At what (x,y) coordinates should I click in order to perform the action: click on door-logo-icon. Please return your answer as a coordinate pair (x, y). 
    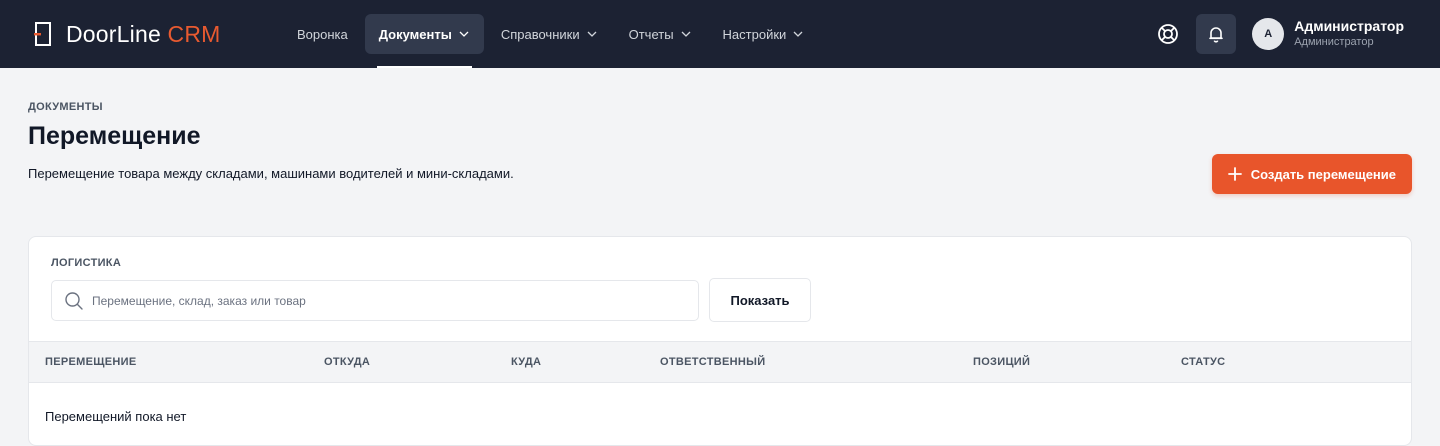
    Looking at the image, I should click on (44, 34).